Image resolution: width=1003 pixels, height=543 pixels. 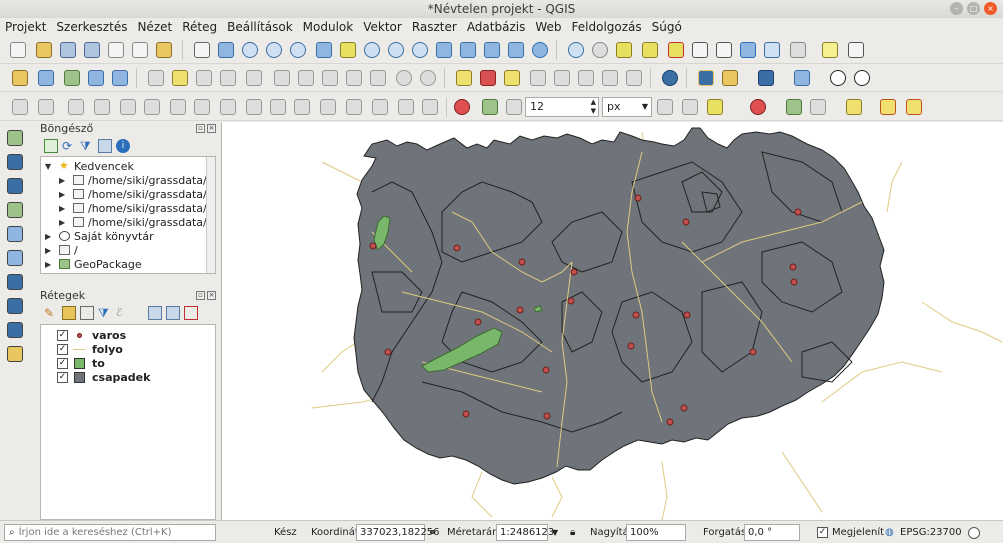 What do you see at coordinates (730, 78) in the screenshot?
I see `plugin-tools-icon` at bounding box center [730, 78].